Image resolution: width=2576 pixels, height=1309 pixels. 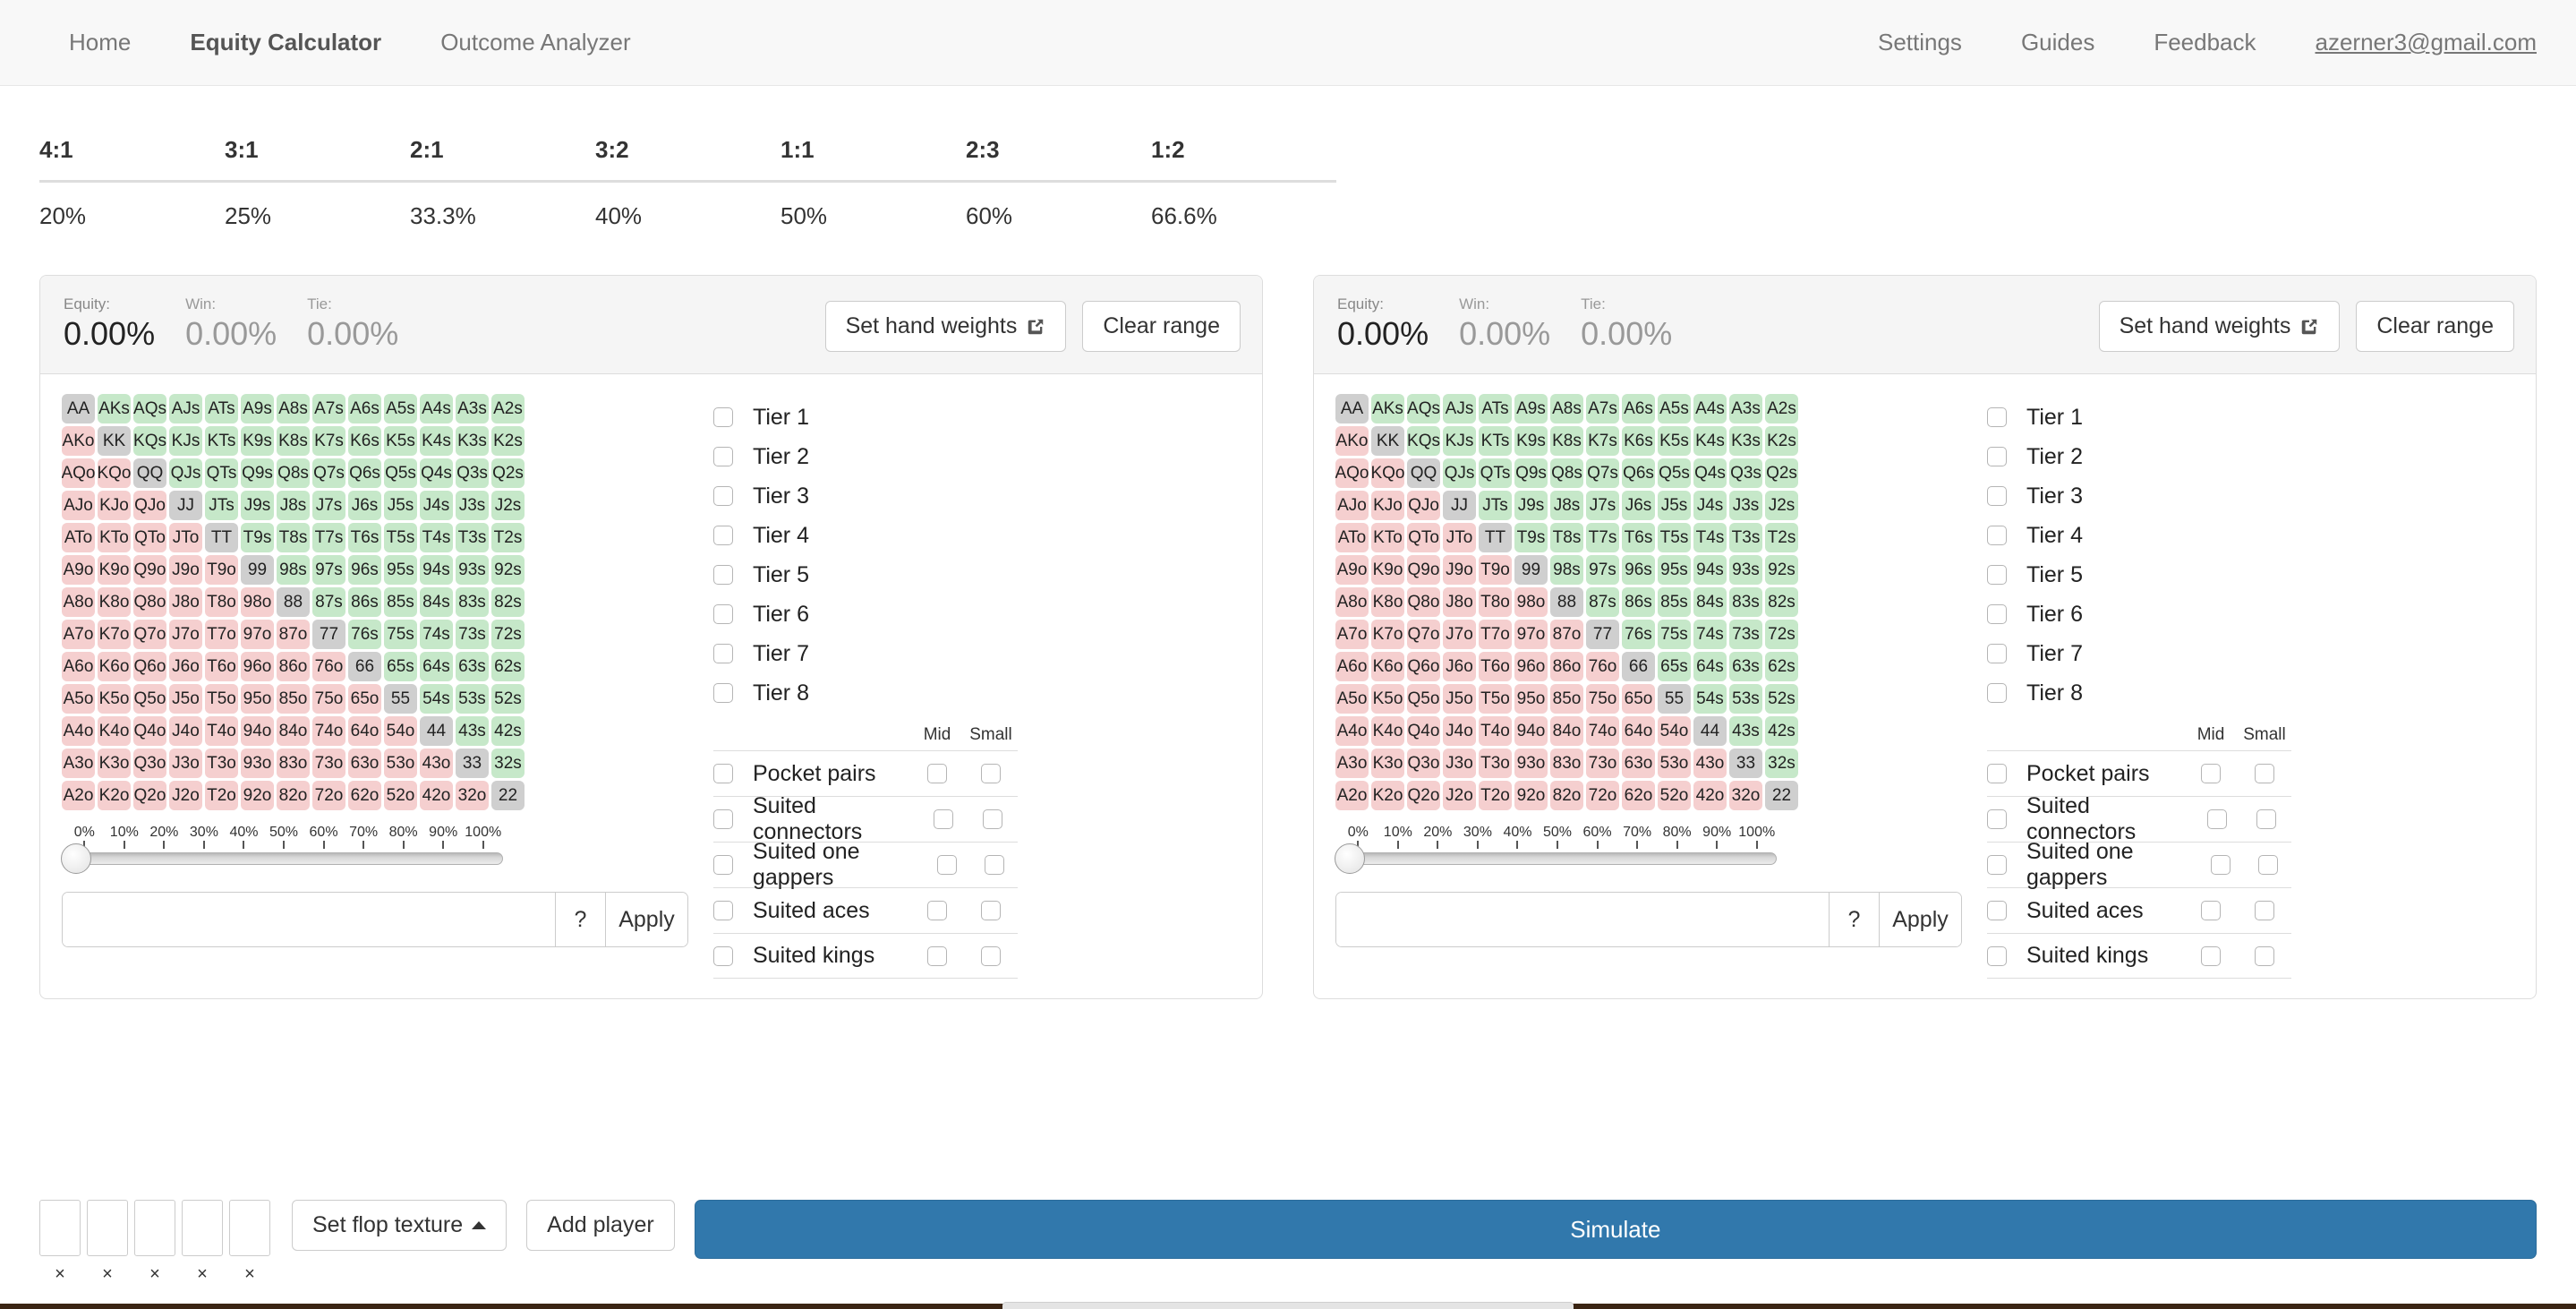 I want to click on hand-cell-54s: 54s, so click(x=1710, y=699).